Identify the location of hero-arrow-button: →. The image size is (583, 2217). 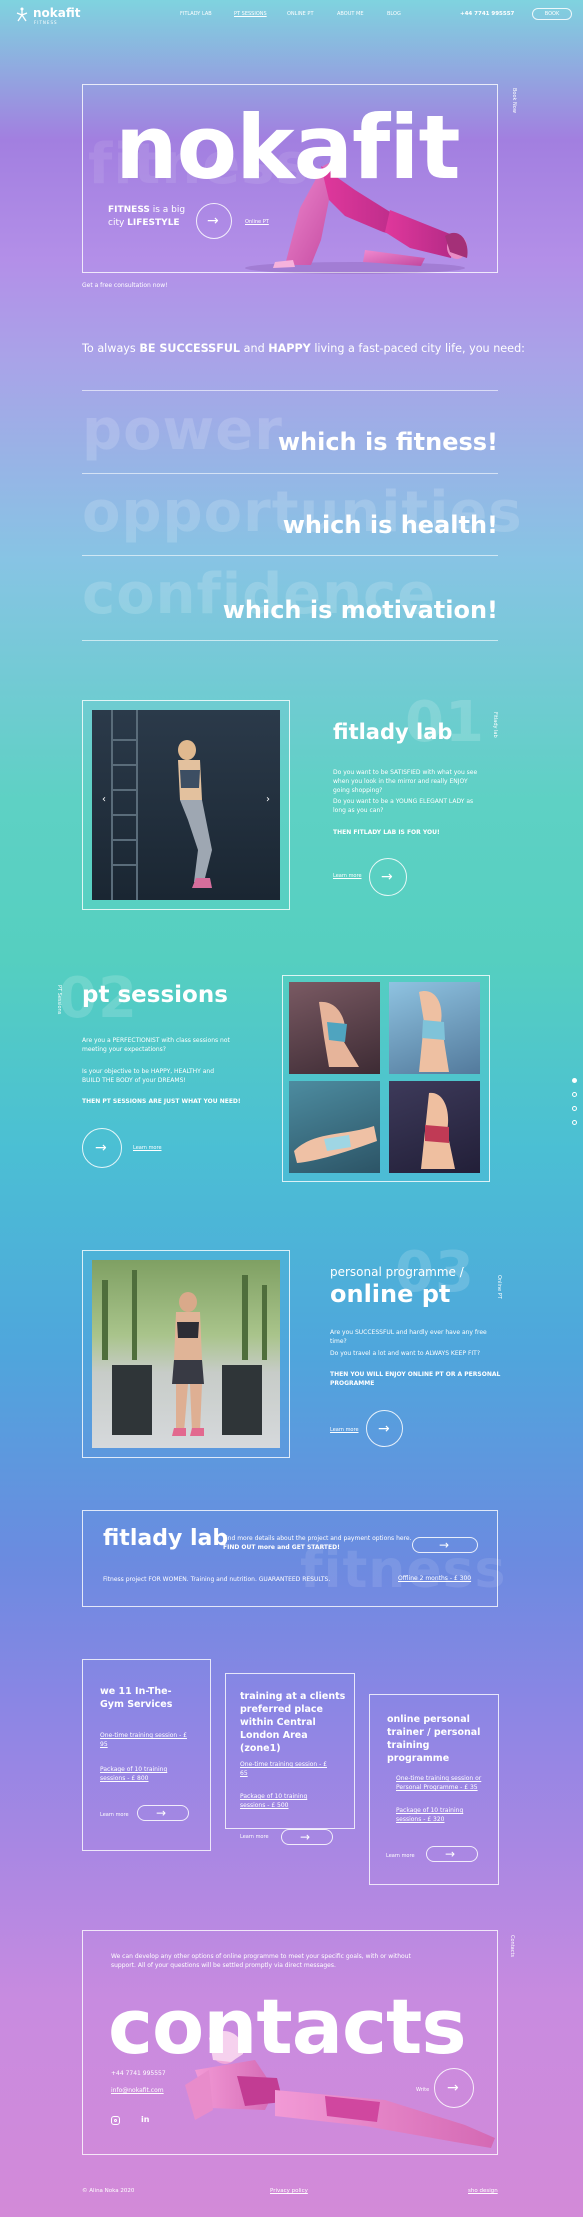
(214, 221).